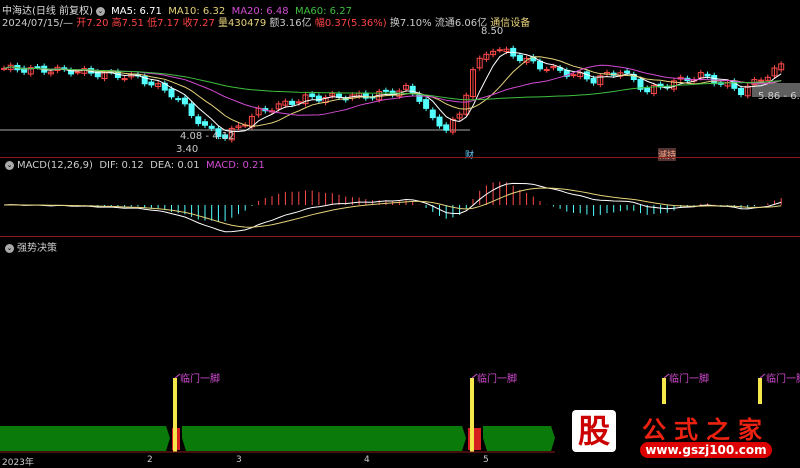 This screenshot has height=468, width=800. What do you see at coordinates (469, 154) in the screenshot?
I see `event-finance: 财` at bounding box center [469, 154].